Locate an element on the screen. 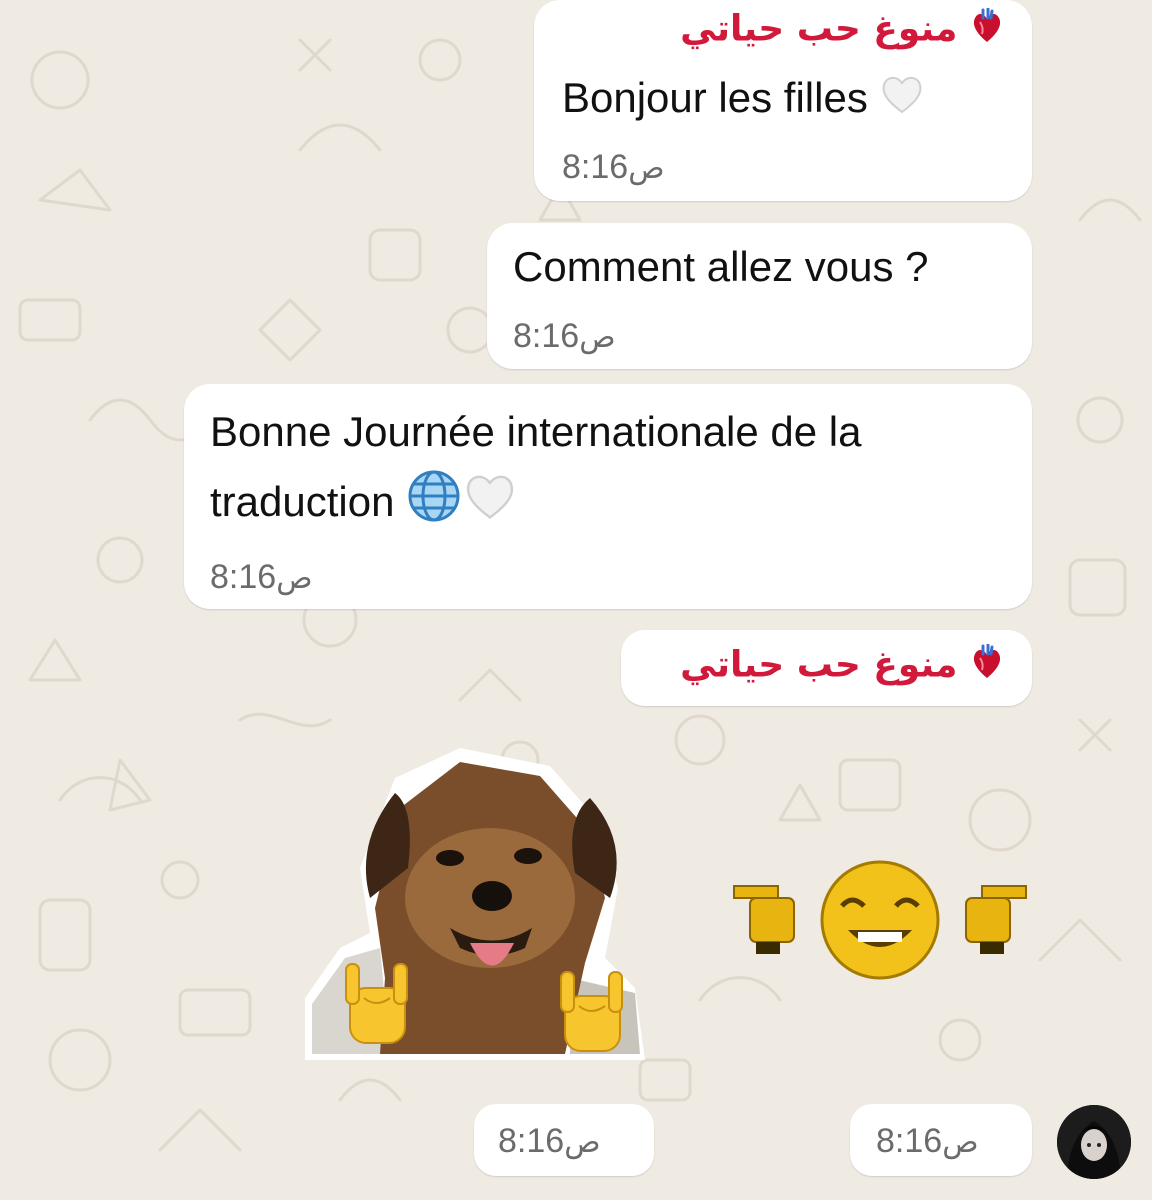 This screenshot has width=1152, height=1200. avatar is located at coordinates (1094, 1142).